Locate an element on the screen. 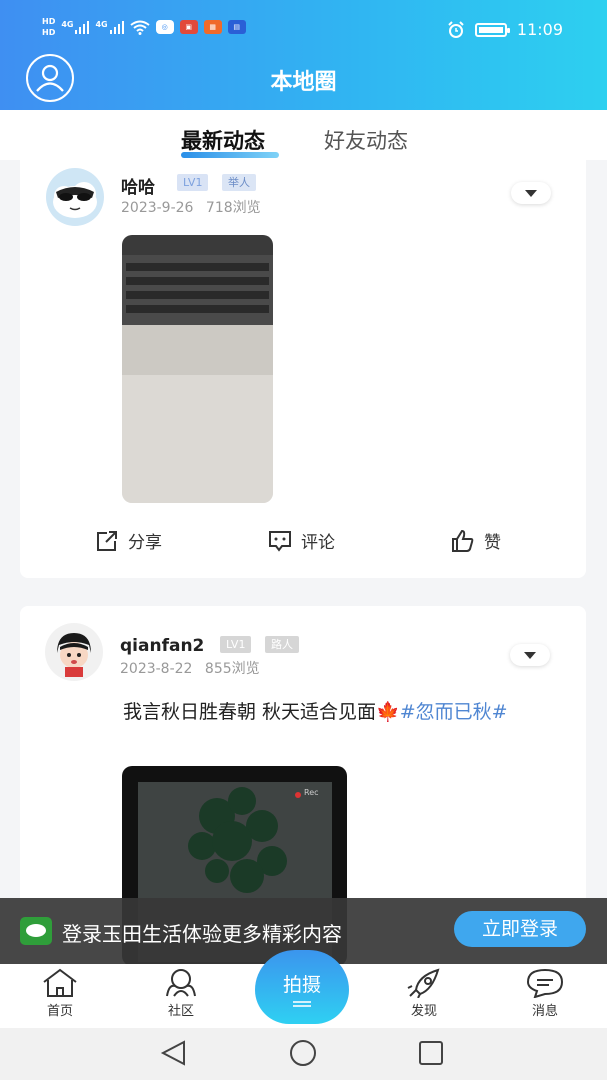  status-time: 11:09 is located at coordinates (539, 29).